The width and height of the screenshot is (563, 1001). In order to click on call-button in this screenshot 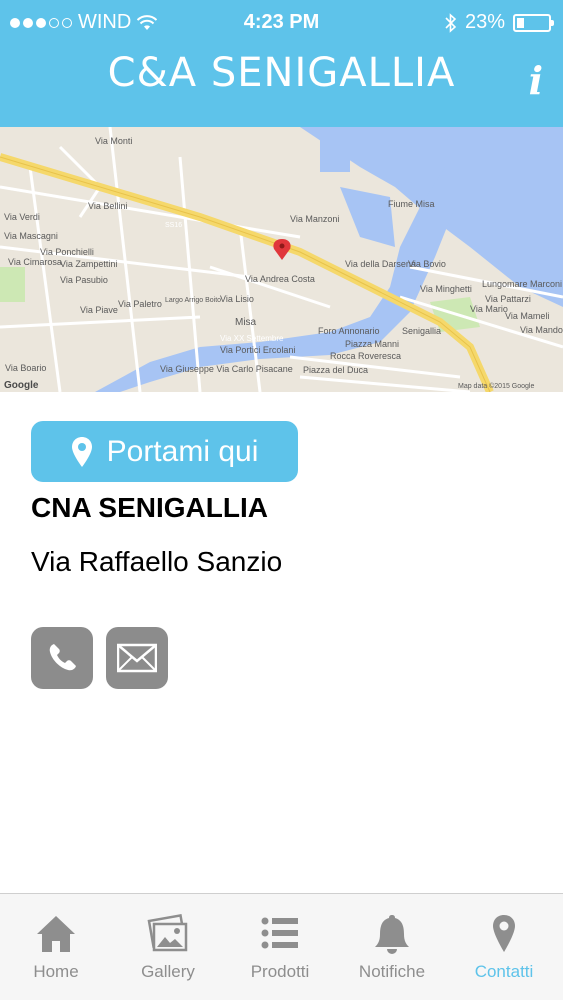, I will do `click(62, 658)`.